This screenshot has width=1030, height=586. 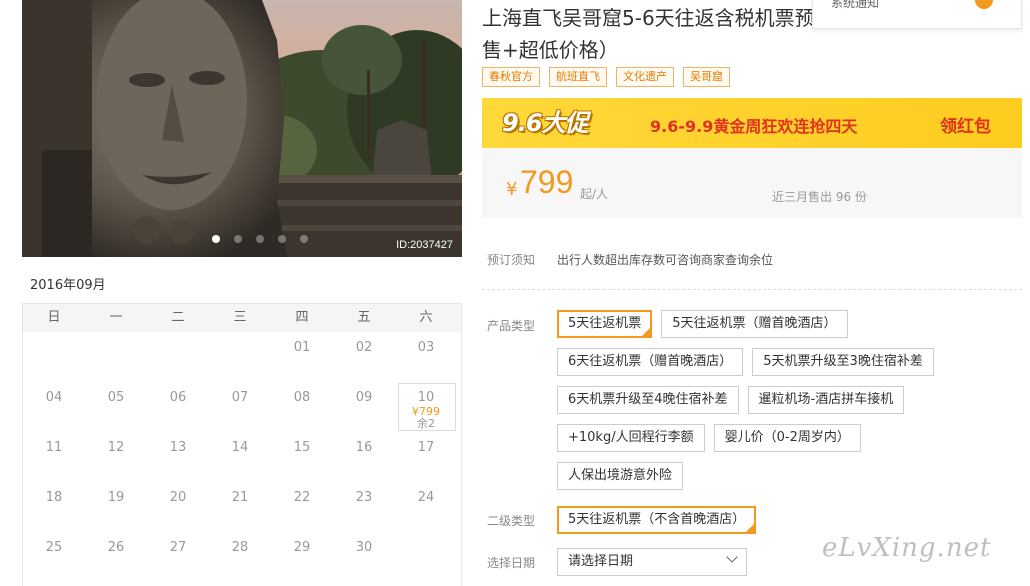 What do you see at coordinates (917, 14) in the screenshot?
I see `notice-dropdown: 系统通知` at bounding box center [917, 14].